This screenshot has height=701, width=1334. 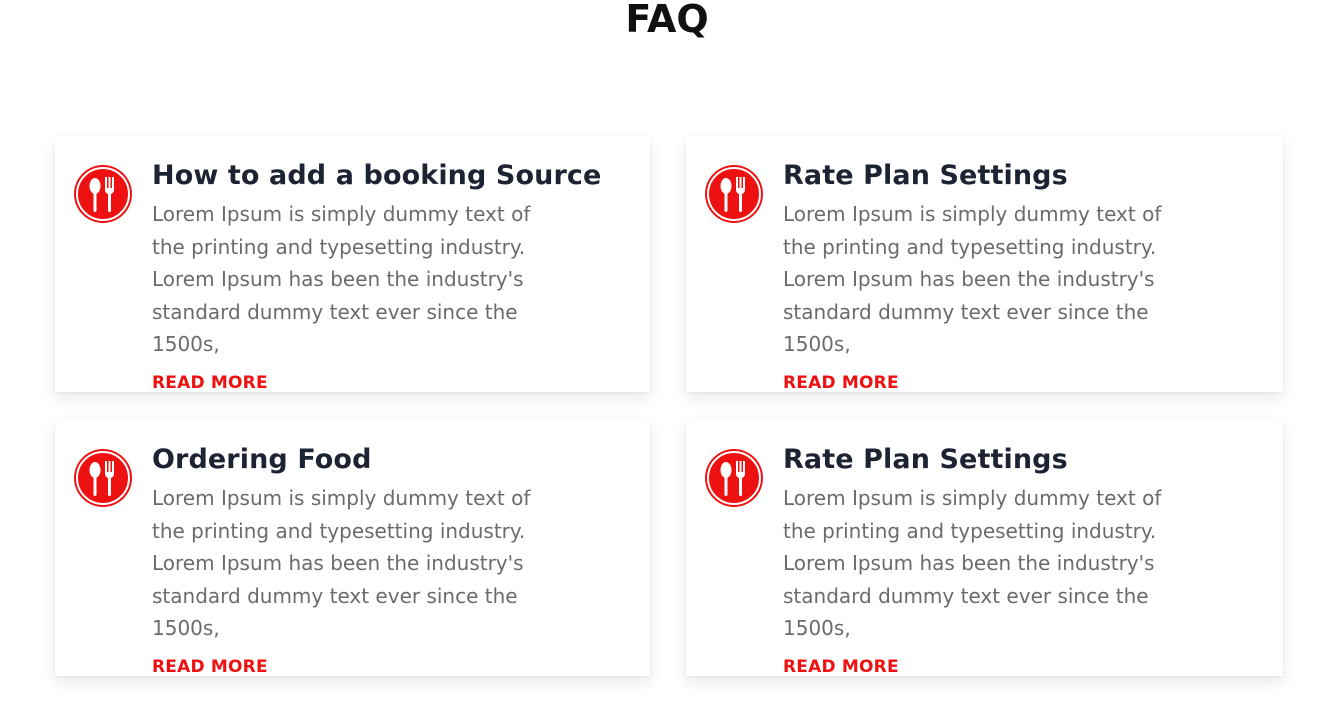 What do you see at coordinates (262, 459) in the screenshot?
I see `card-title: Ordering Food` at bounding box center [262, 459].